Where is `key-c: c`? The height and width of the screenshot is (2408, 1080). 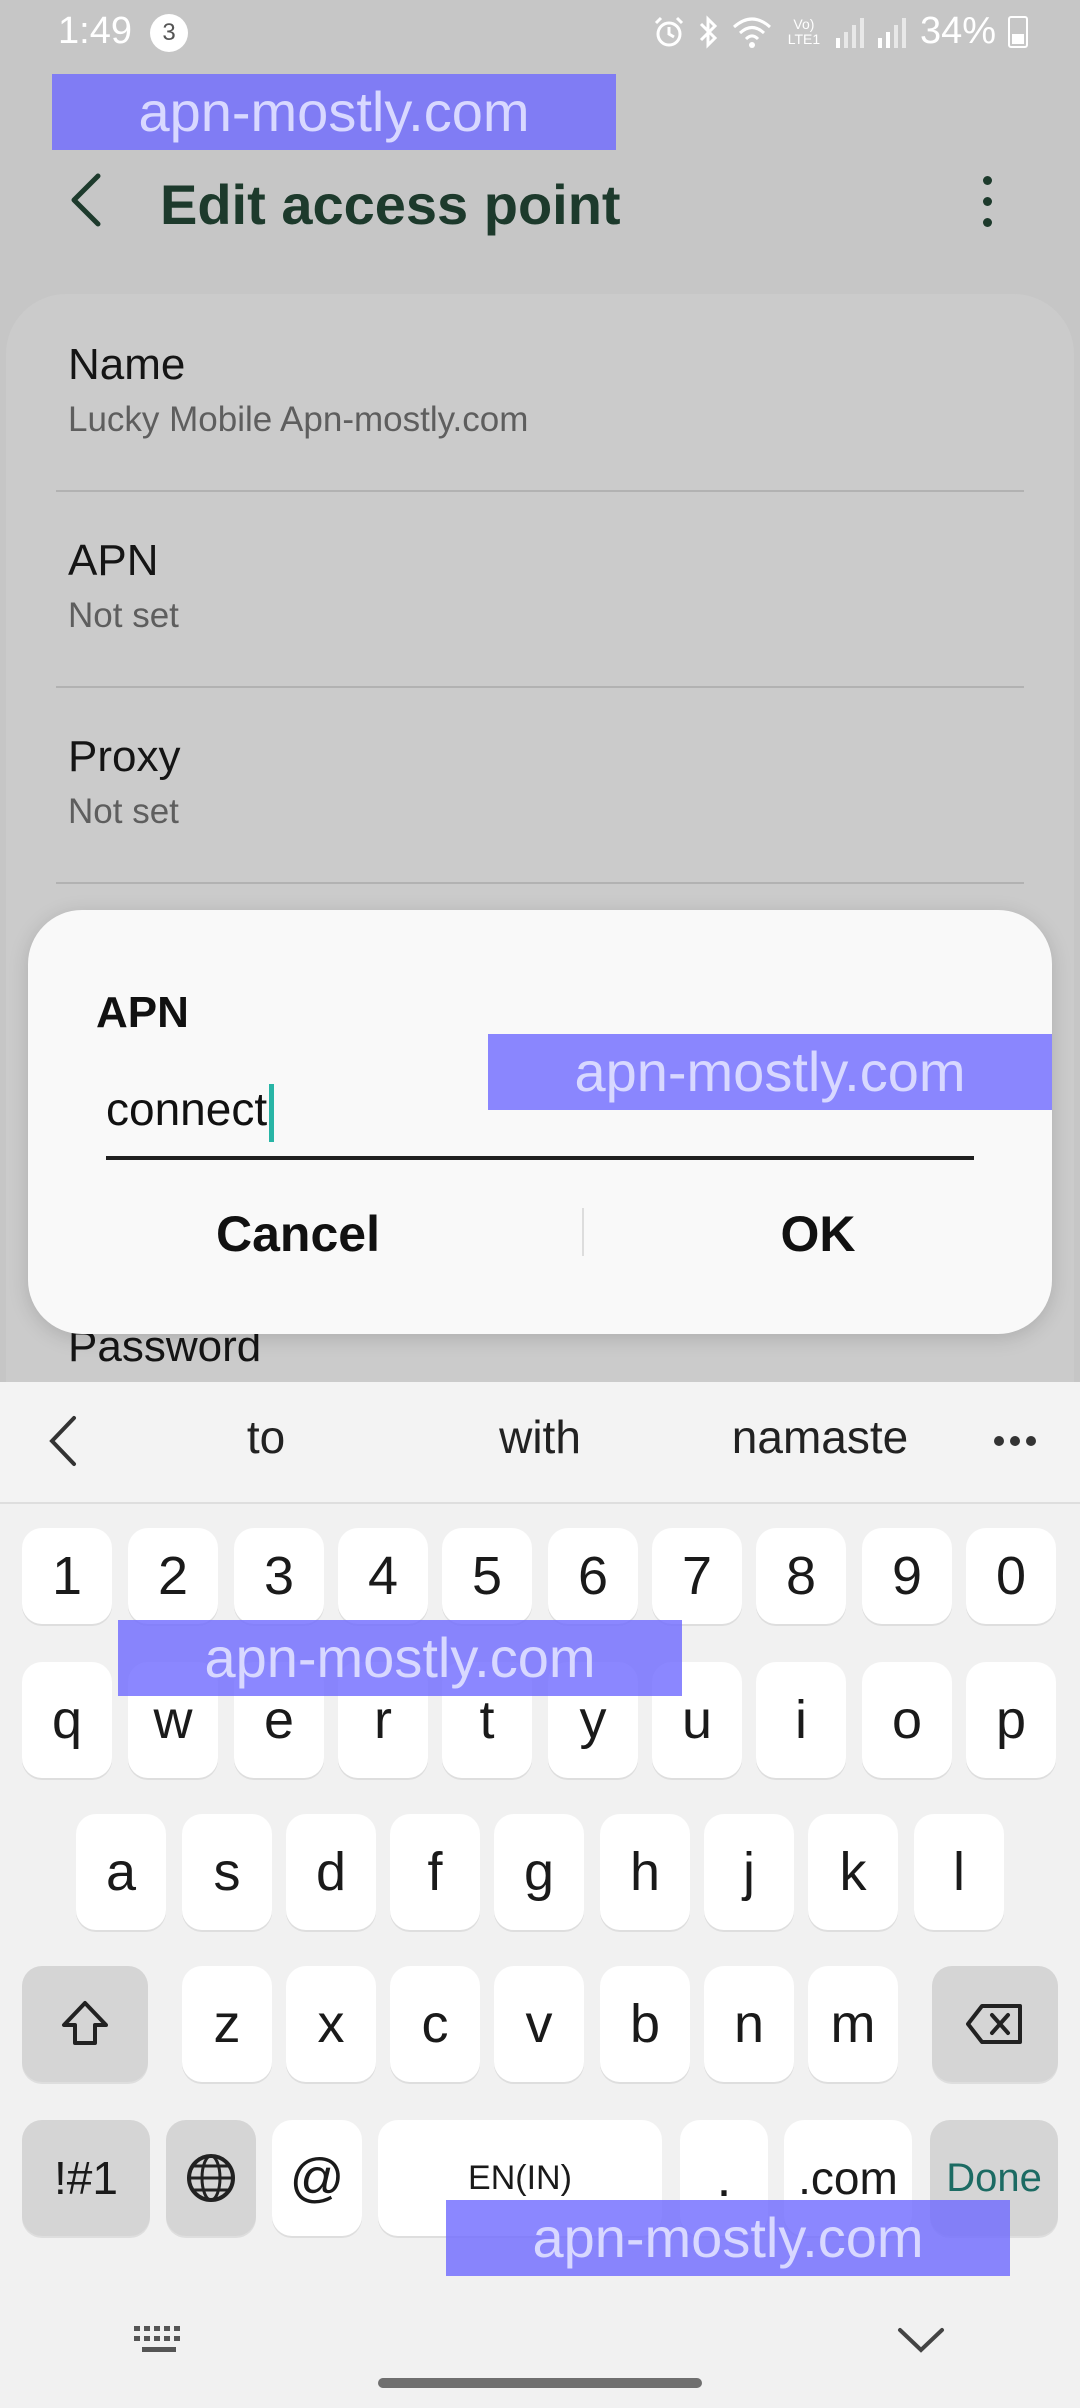 key-c: c is located at coordinates (435, 2024).